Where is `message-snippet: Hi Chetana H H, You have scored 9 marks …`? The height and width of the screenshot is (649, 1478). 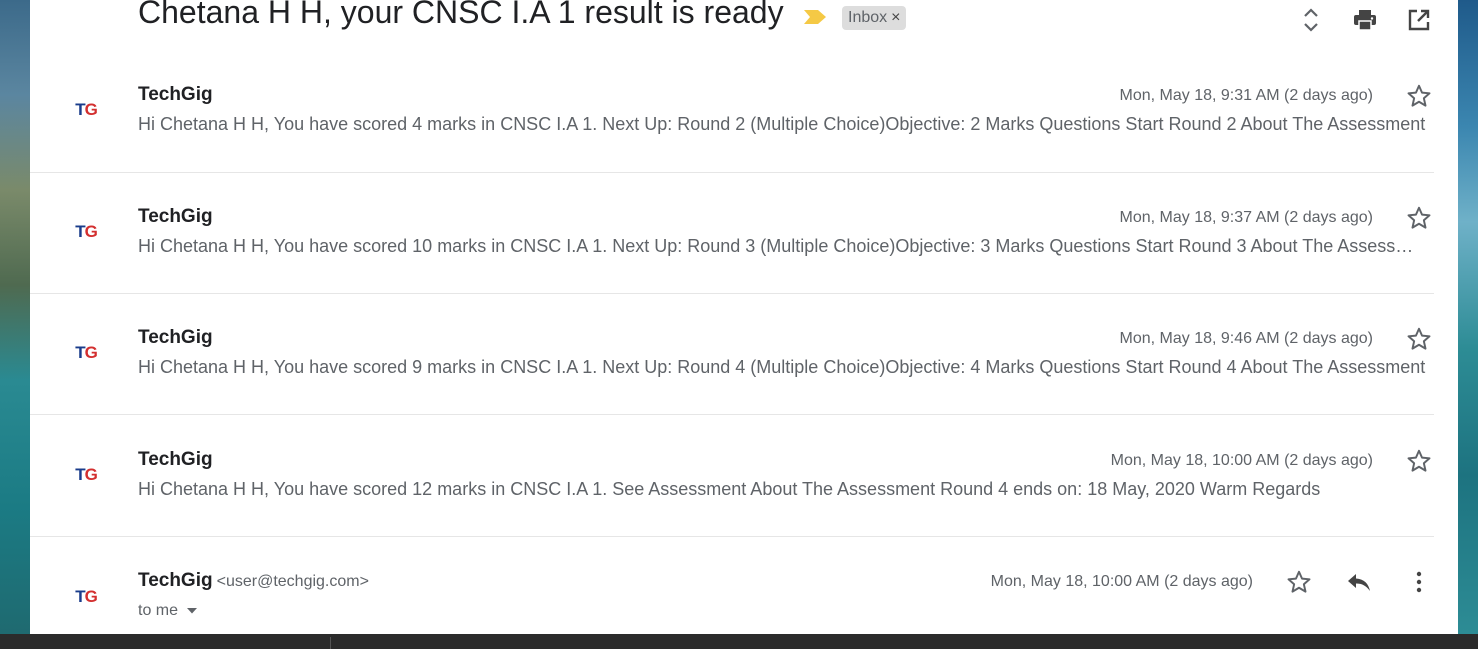 message-snippet: Hi Chetana H H, You have scored 9 marks … is located at coordinates (783, 367).